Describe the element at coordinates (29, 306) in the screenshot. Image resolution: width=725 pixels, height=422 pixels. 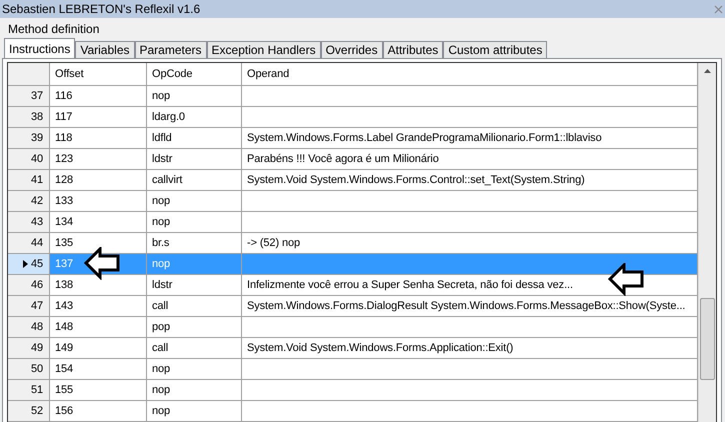
I see `row-header: 47` at that location.